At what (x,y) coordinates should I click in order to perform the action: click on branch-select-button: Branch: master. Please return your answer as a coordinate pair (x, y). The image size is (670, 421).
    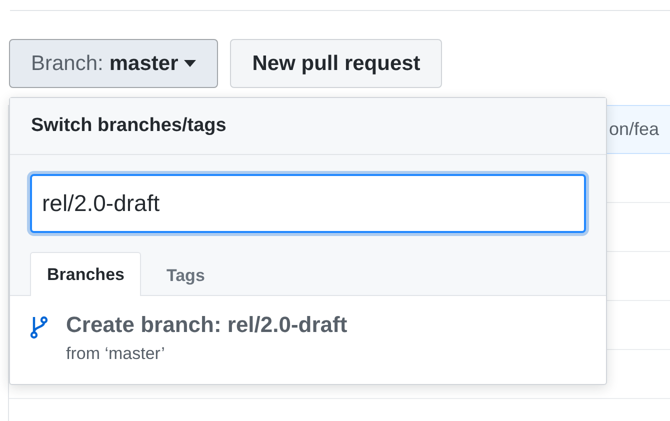
    Looking at the image, I should click on (113, 63).